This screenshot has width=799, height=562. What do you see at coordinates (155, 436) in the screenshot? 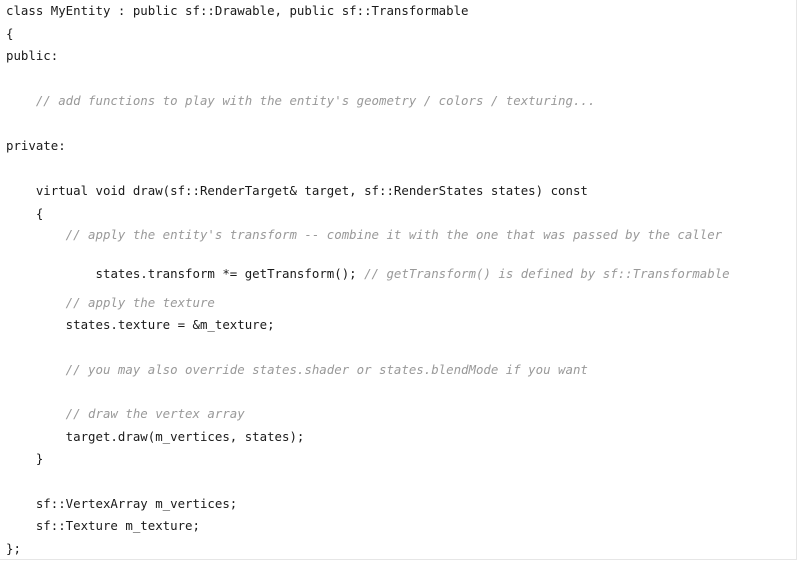
I see `code-line-target-draw: target.draw(m_vertices, states);` at bounding box center [155, 436].